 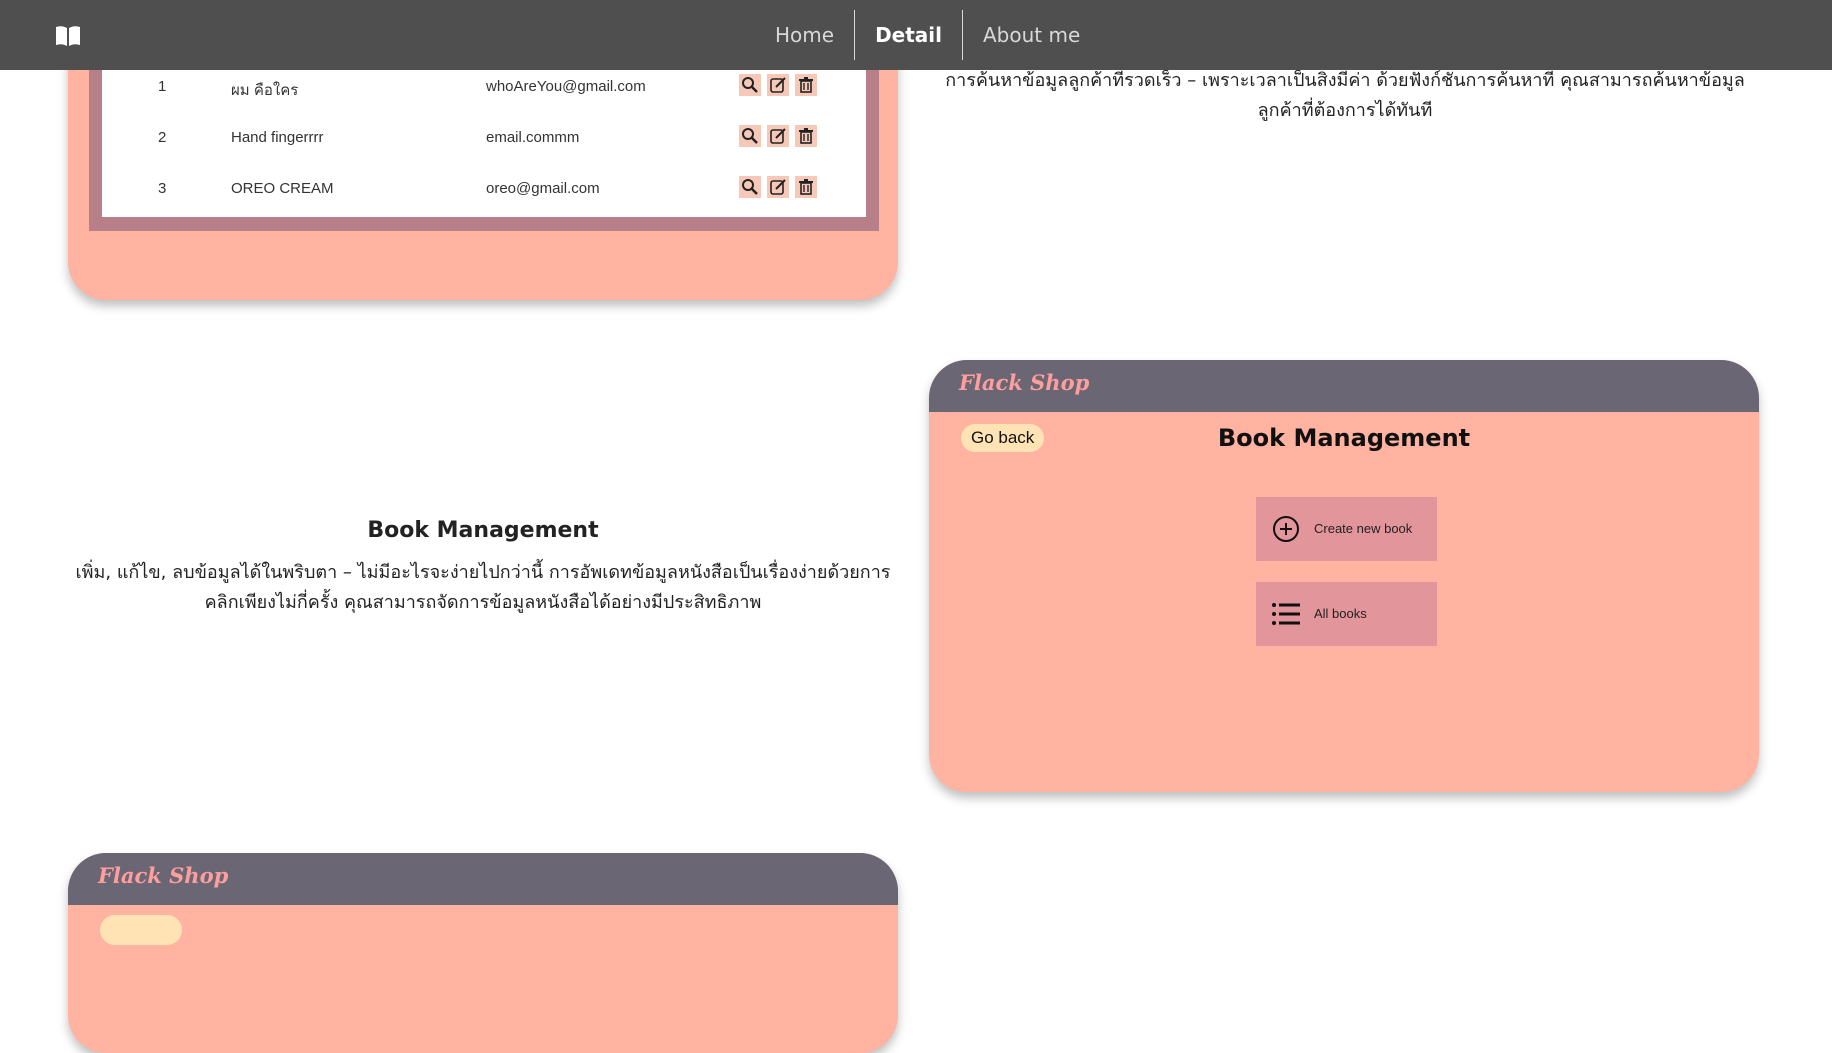 What do you see at coordinates (1003, 438) in the screenshot?
I see `go-back-button: Go back` at bounding box center [1003, 438].